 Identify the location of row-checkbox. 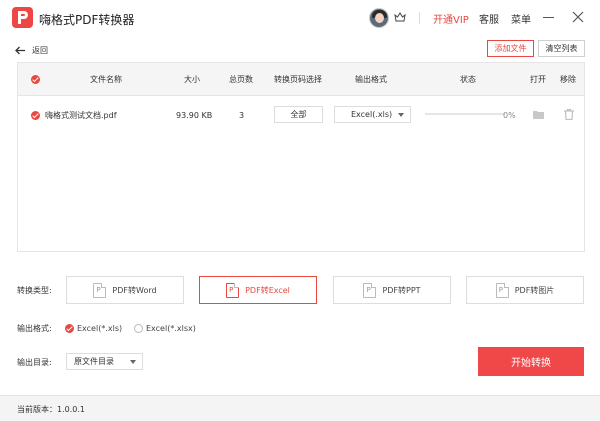
(35, 115).